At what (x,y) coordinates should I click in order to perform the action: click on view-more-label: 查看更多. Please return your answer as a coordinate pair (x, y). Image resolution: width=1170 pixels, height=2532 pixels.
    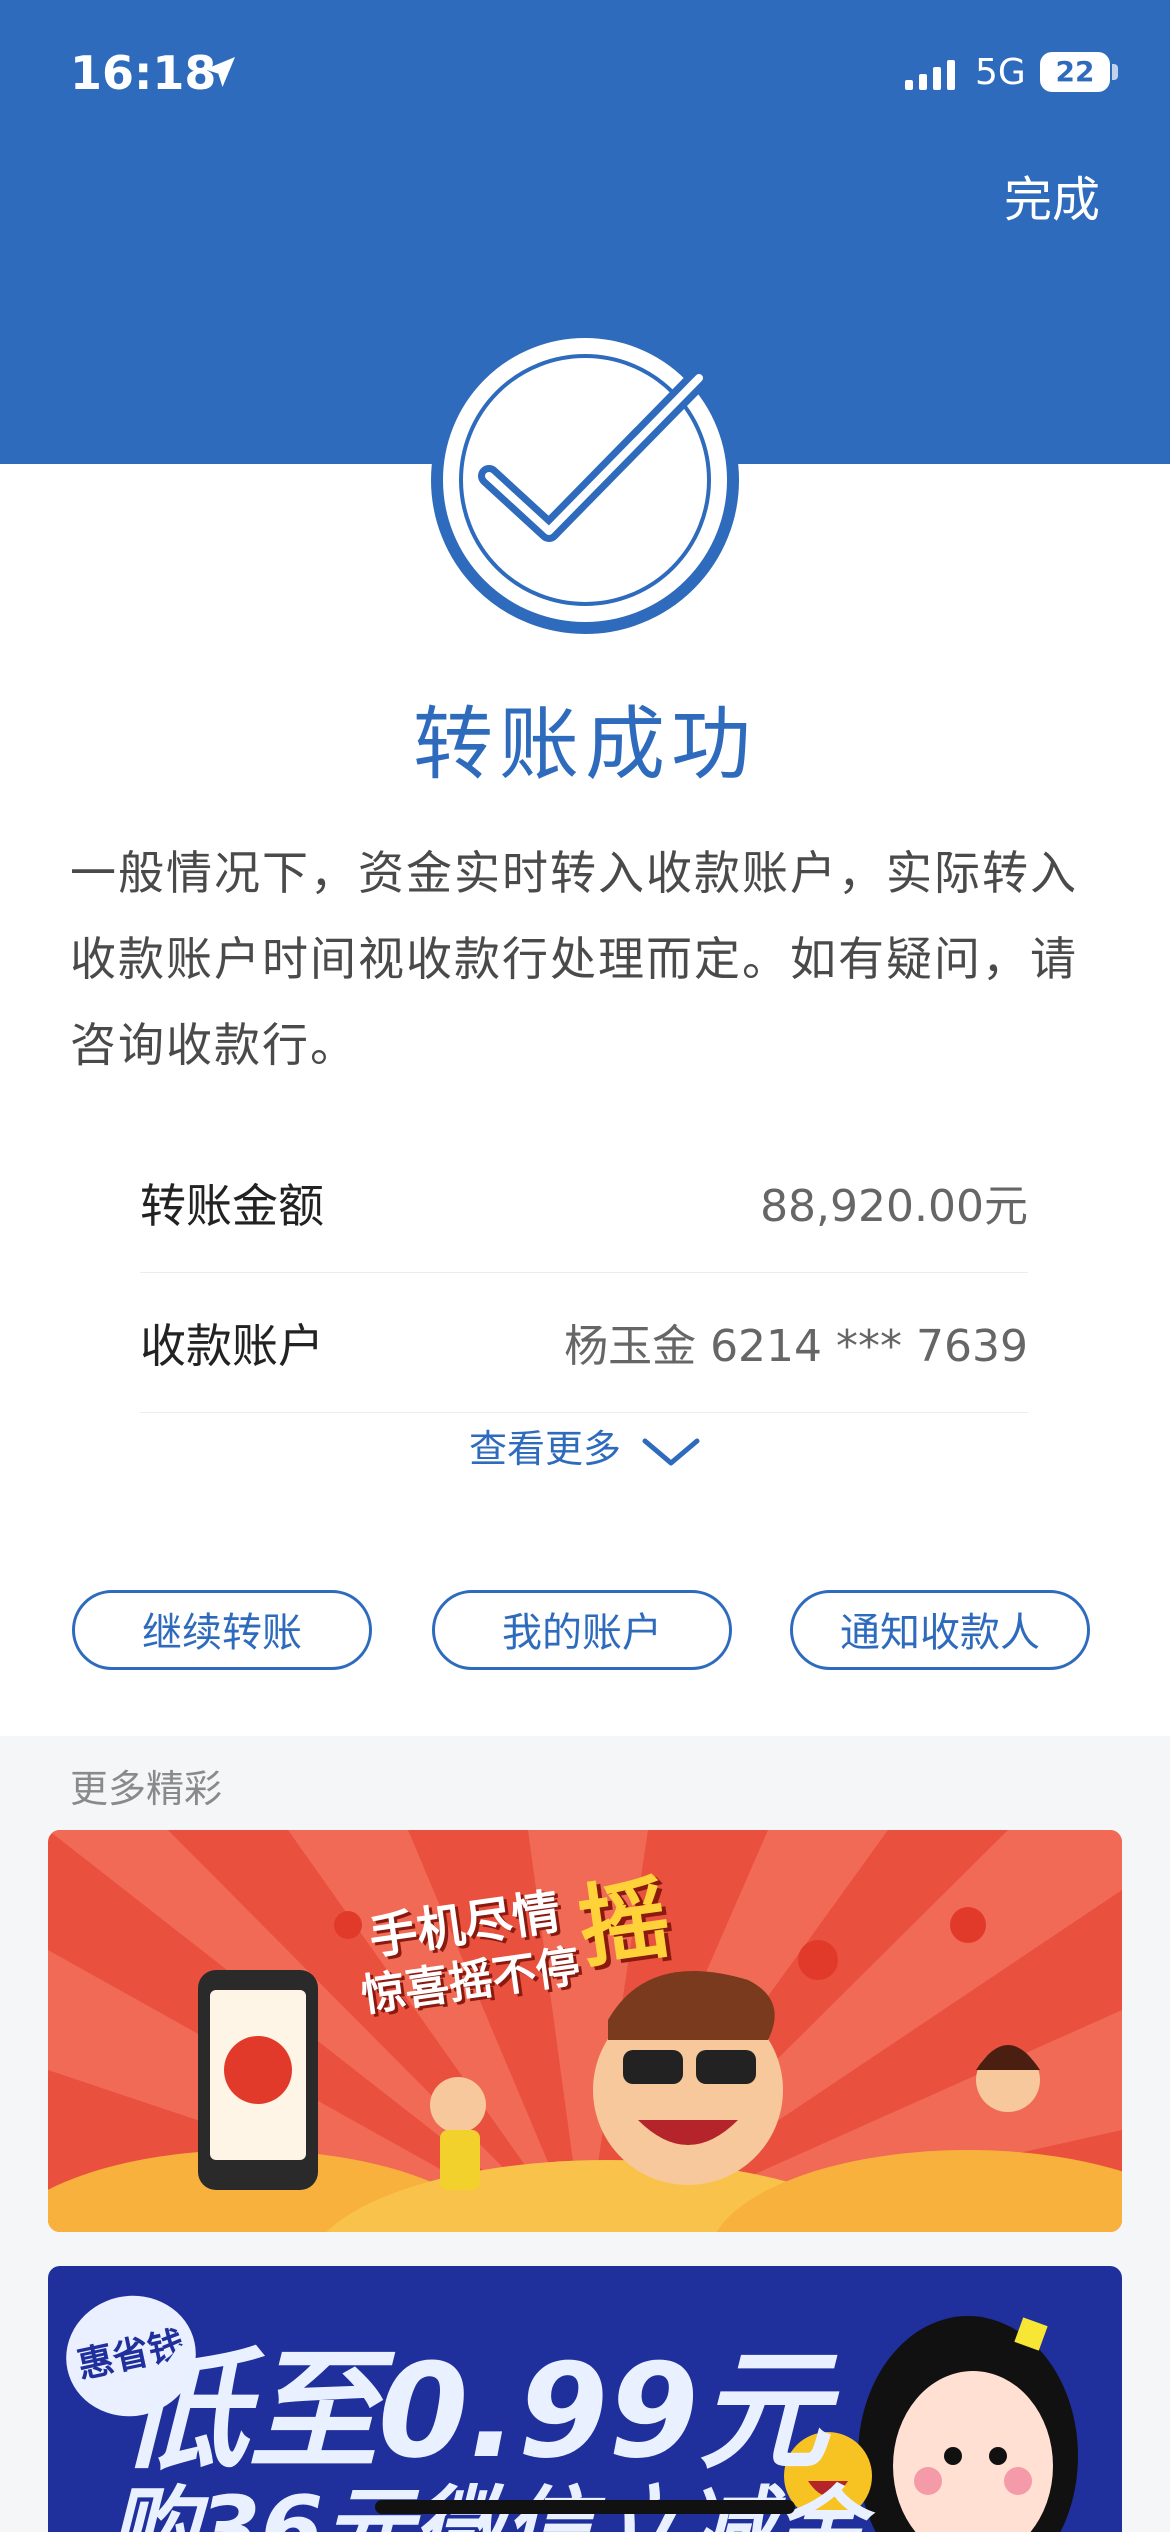
    Looking at the image, I should click on (544, 1449).